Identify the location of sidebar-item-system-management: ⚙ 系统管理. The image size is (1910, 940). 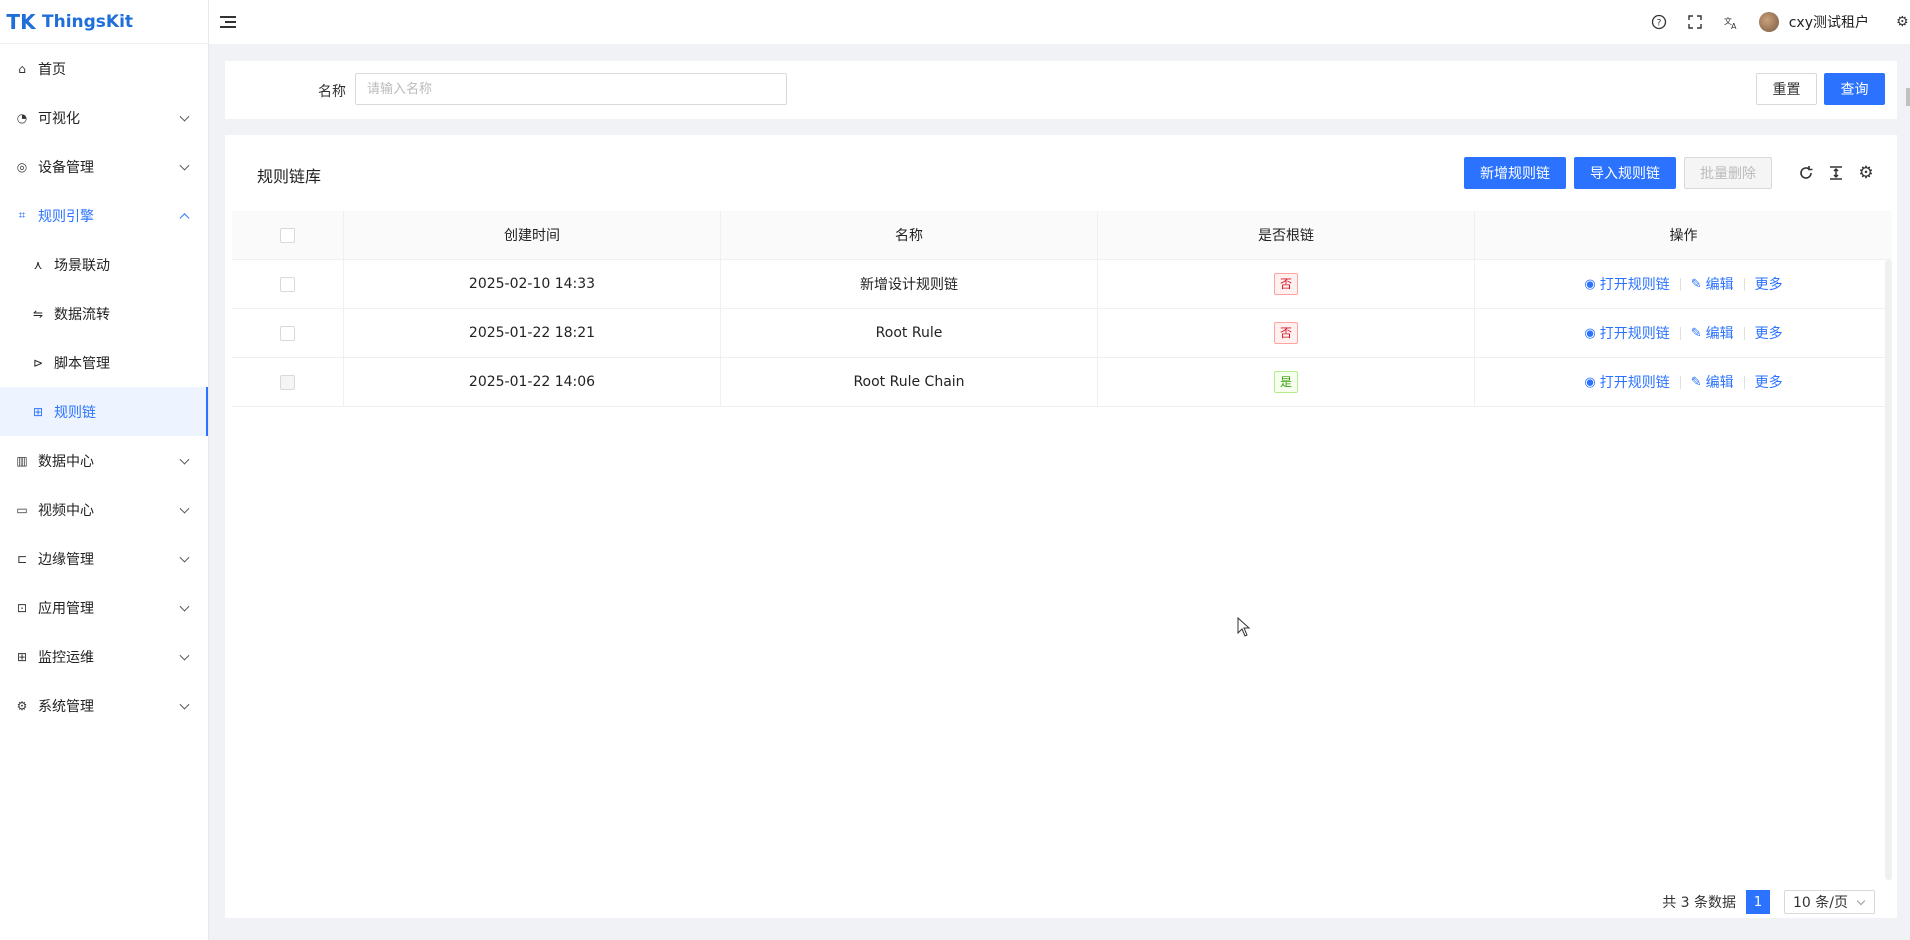
(104, 705).